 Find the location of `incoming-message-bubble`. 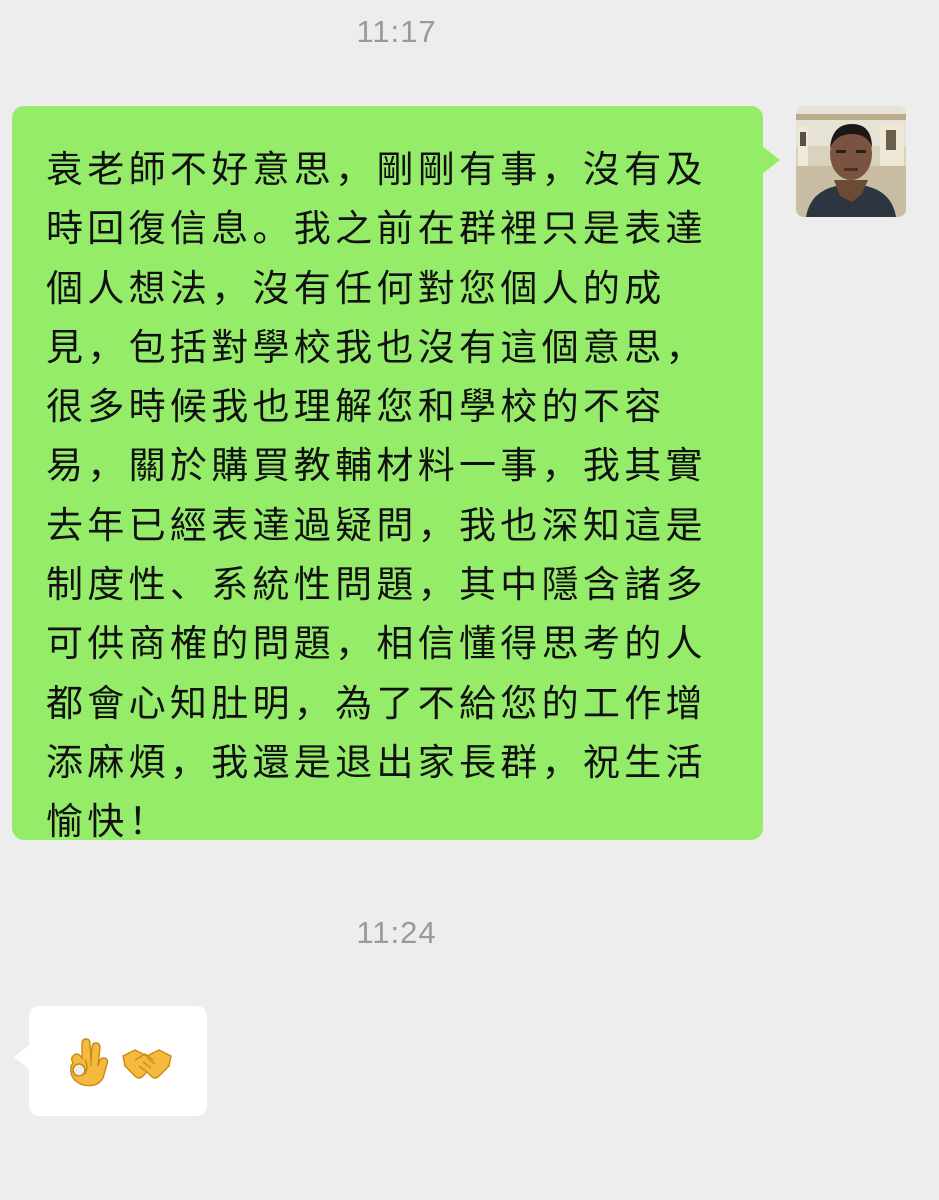

incoming-message-bubble is located at coordinates (110, 1061).